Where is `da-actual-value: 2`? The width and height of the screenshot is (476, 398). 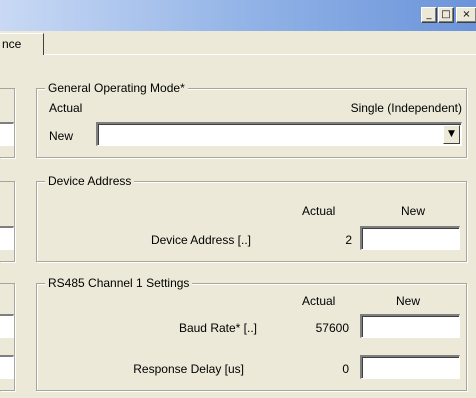
da-actual-value: 2 is located at coordinates (348, 240).